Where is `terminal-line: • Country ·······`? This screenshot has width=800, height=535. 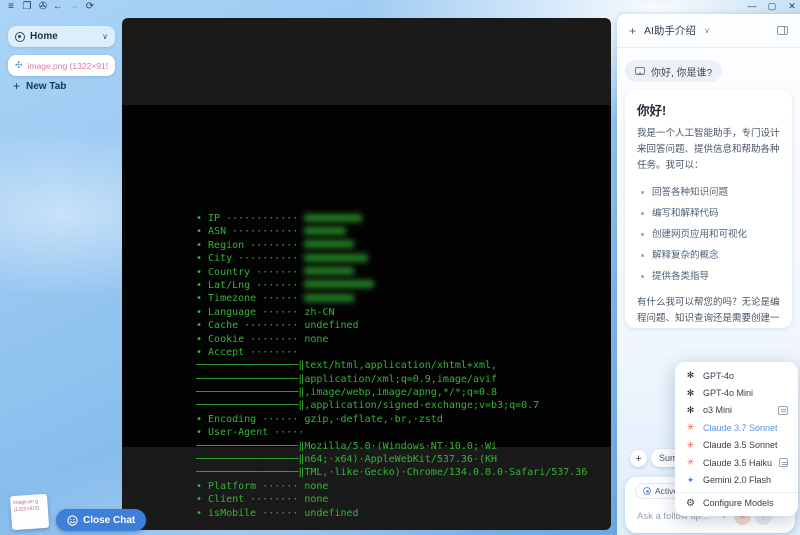 terminal-line: • Country ······· is located at coordinates (391, 272).